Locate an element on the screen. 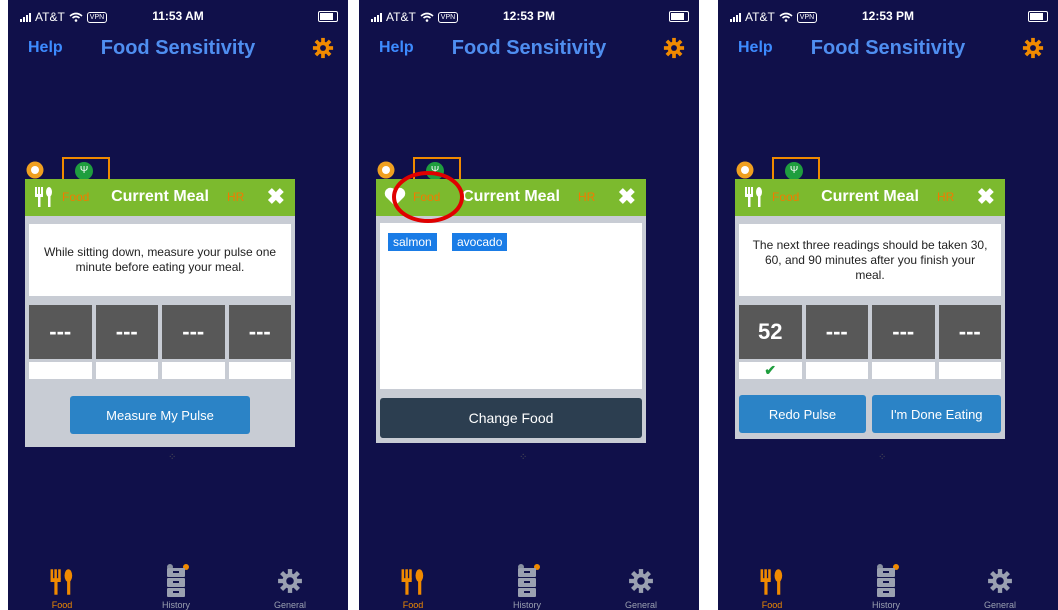 The height and width of the screenshot is (610, 1058). check-icon: ✔ is located at coordinates (770, 370).